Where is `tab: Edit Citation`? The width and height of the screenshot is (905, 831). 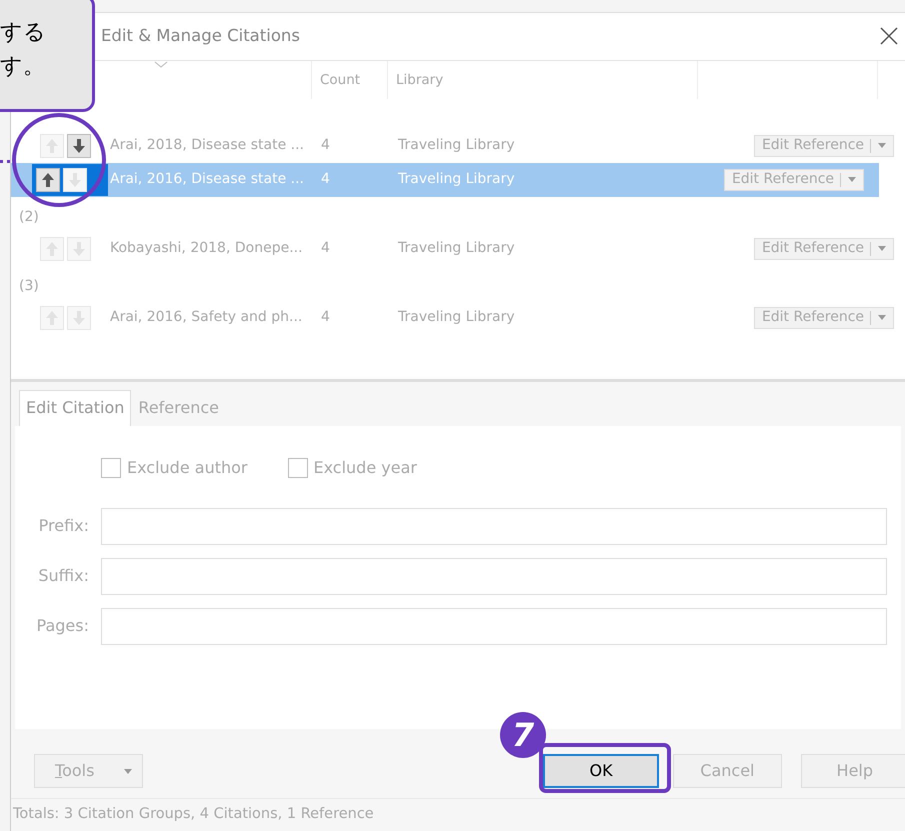
tab: Edit Citation is located at coordinates (75, 408).